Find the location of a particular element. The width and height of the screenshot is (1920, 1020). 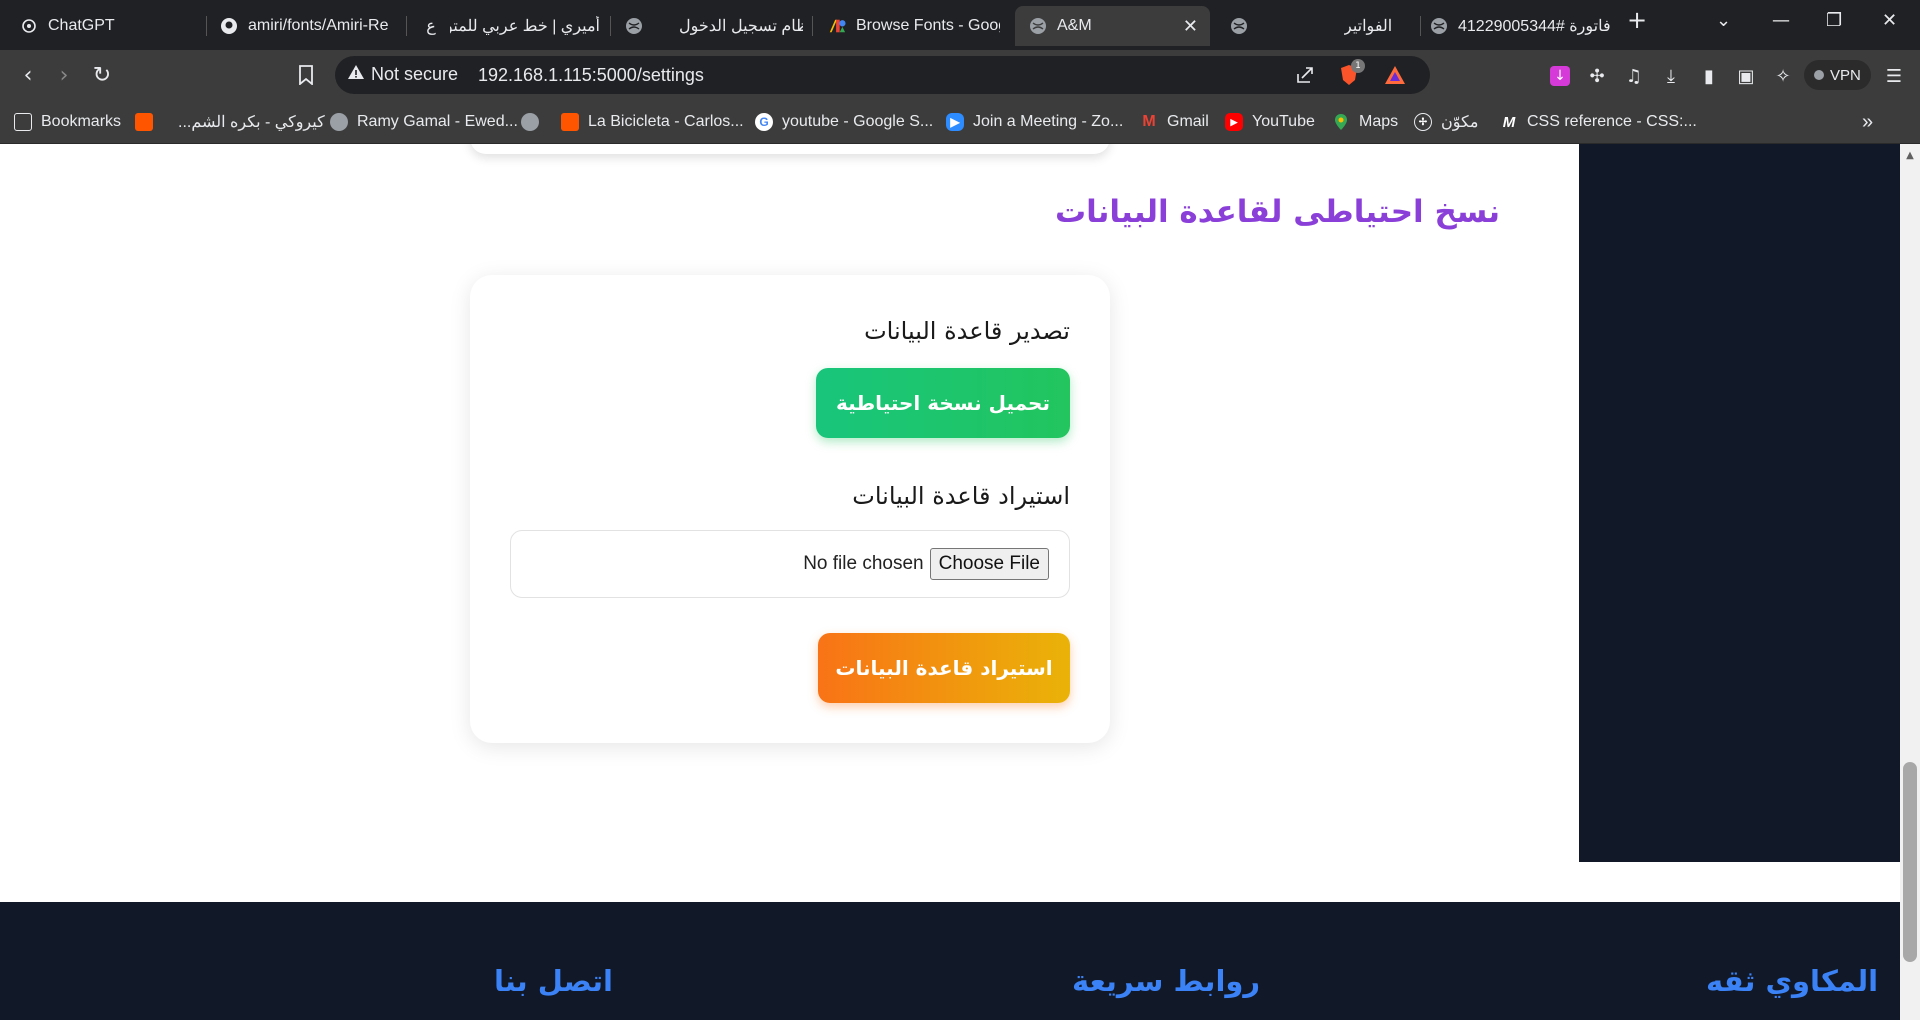

bookmark-page-icon is located at coordinates (306, 75).